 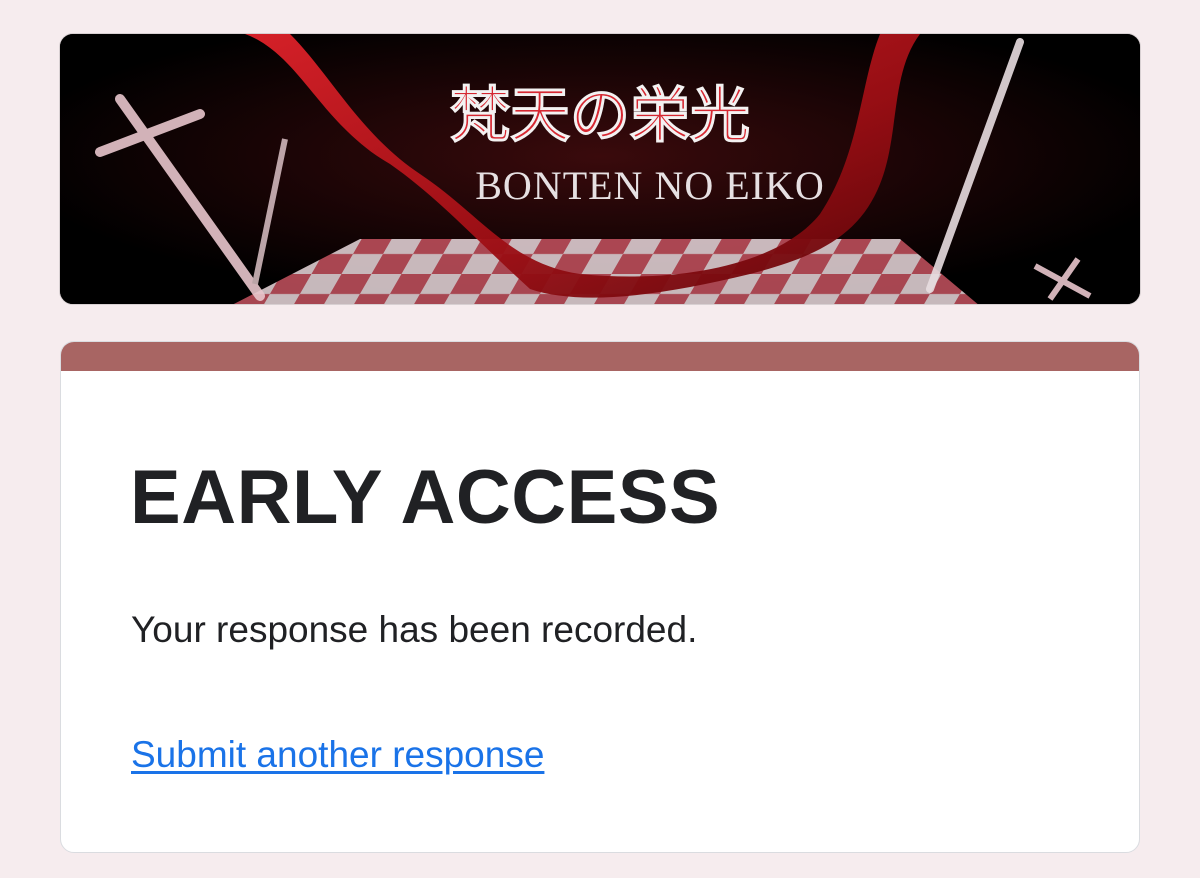 What do you see at coordinates (600, 116) in the screenshot?
I see `banner-title-jp: 梵天の栄光` at bounding box center [600, 116].